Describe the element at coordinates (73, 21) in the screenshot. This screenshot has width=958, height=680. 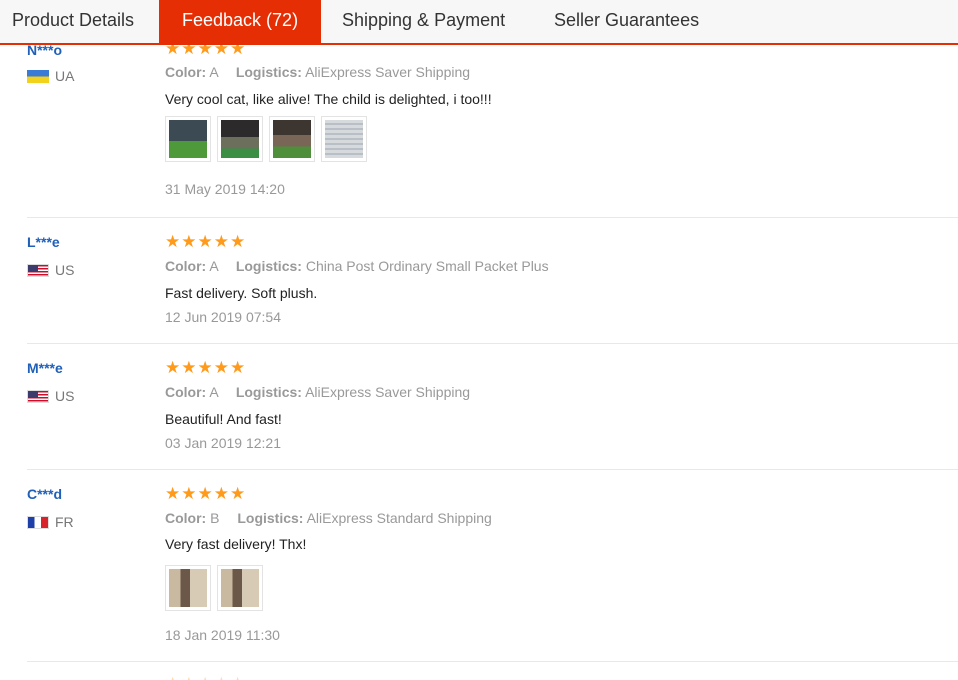
I see `tab-product-details: Product Details` at that location.